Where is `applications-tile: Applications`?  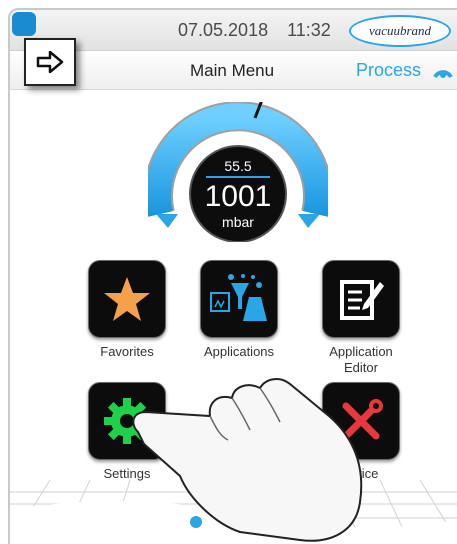
applications-tile: Applications is located at coordinates (239, 310).